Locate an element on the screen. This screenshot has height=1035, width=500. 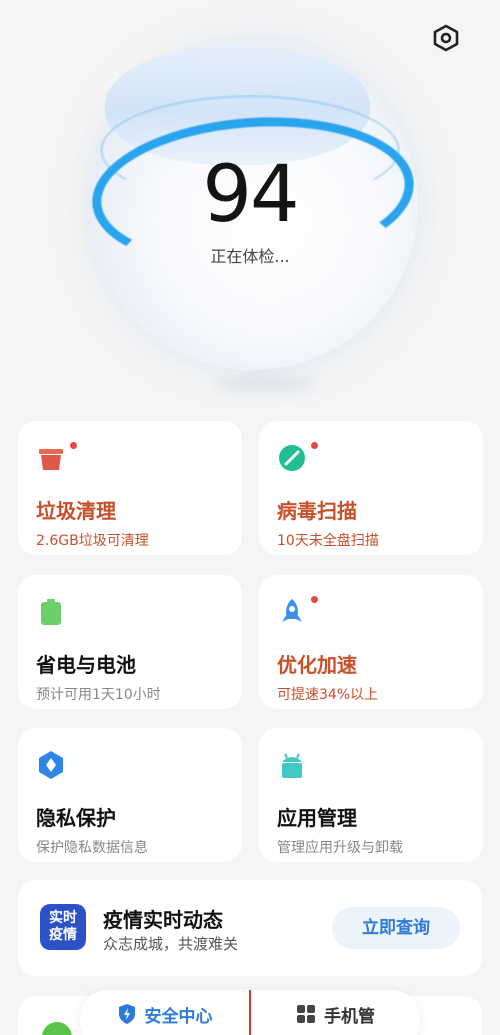
card-privacy: 隐私保护 保护隐私数据信息 is located at coordinates (130, 795).